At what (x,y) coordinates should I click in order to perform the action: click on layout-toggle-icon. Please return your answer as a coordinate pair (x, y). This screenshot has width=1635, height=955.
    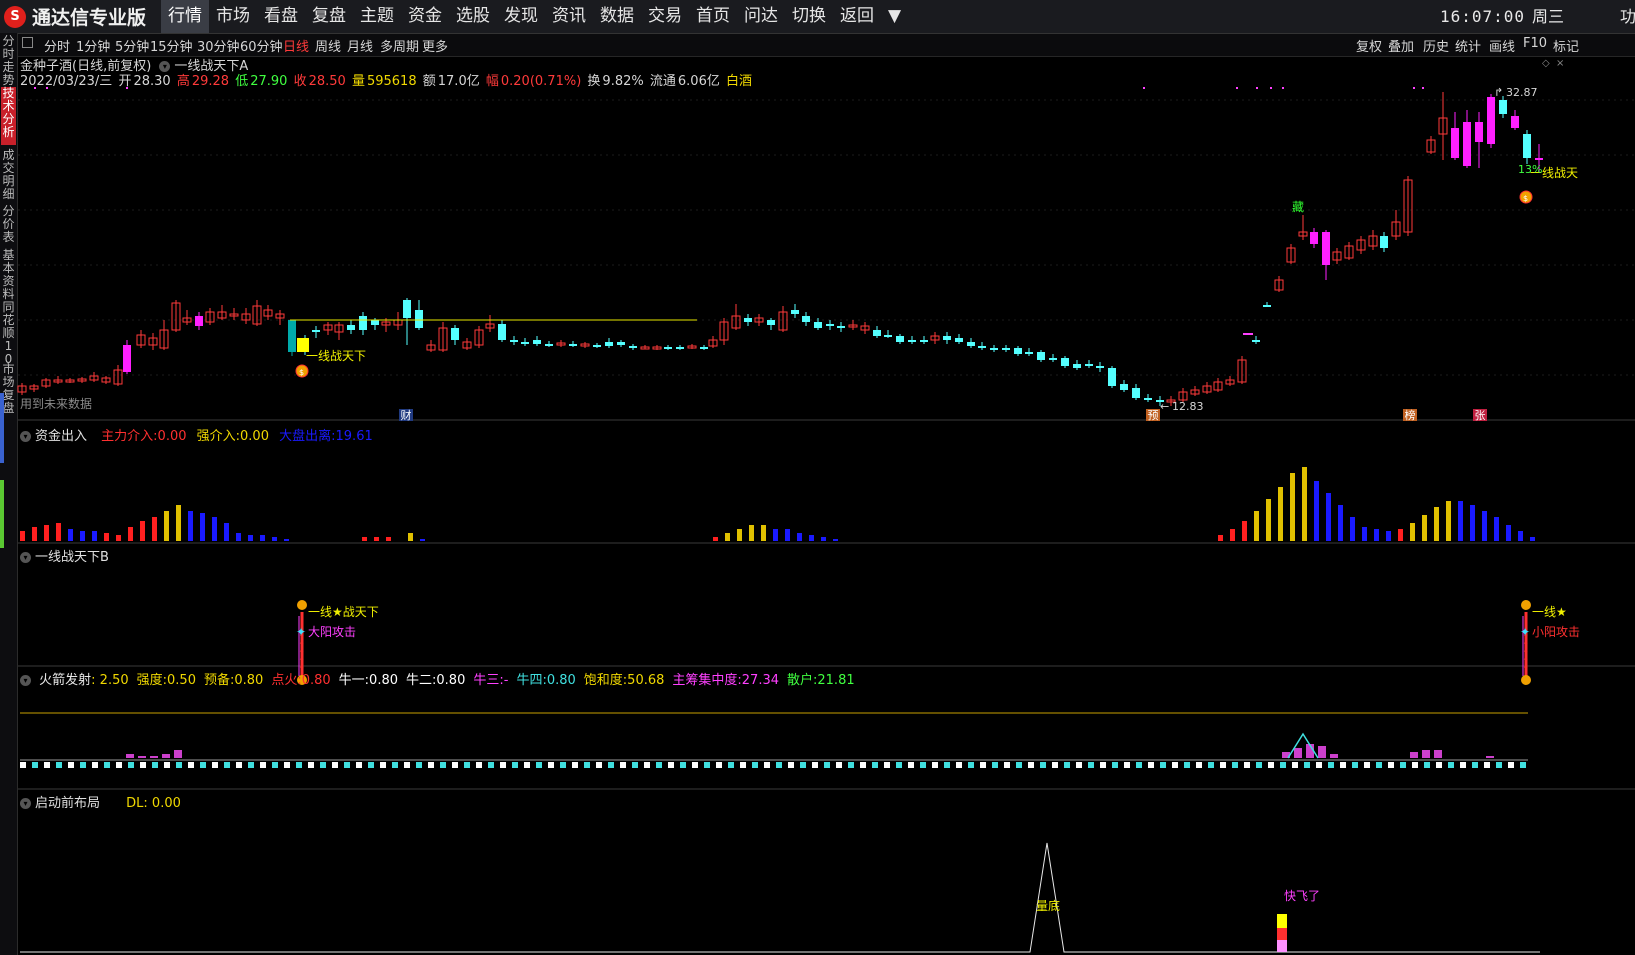
    Looking at the image, I should click on (27, 42).